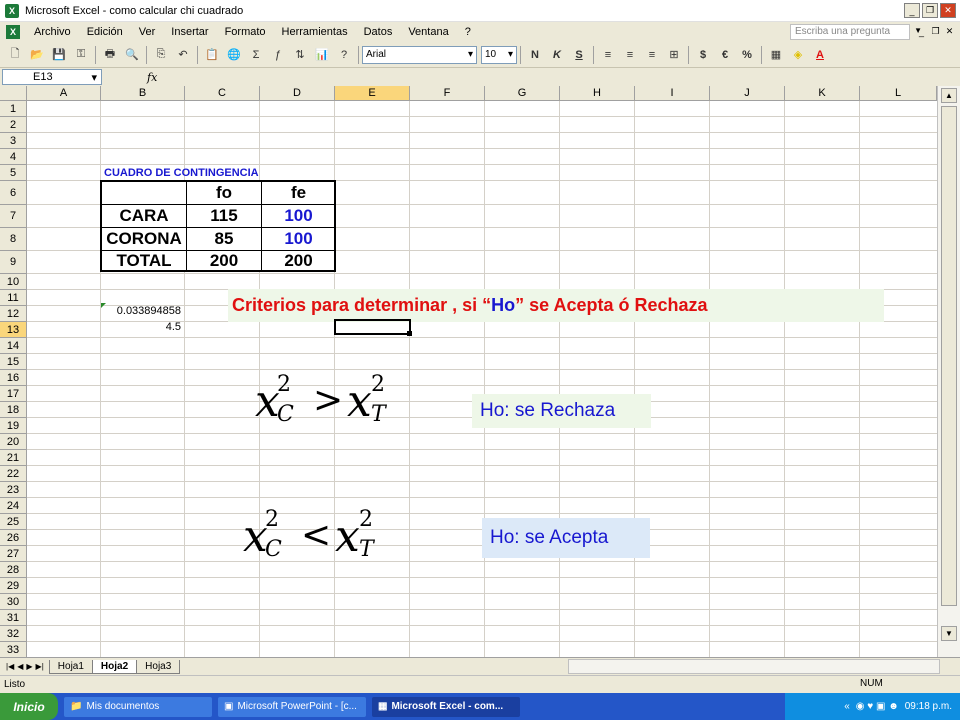 Image resolution: width=960 pixels, height=720 pixels. What do you see at coordinates (378, 32) in the screenshot?
I see `menu-datos: Datos` at bounding box center [378, 32].